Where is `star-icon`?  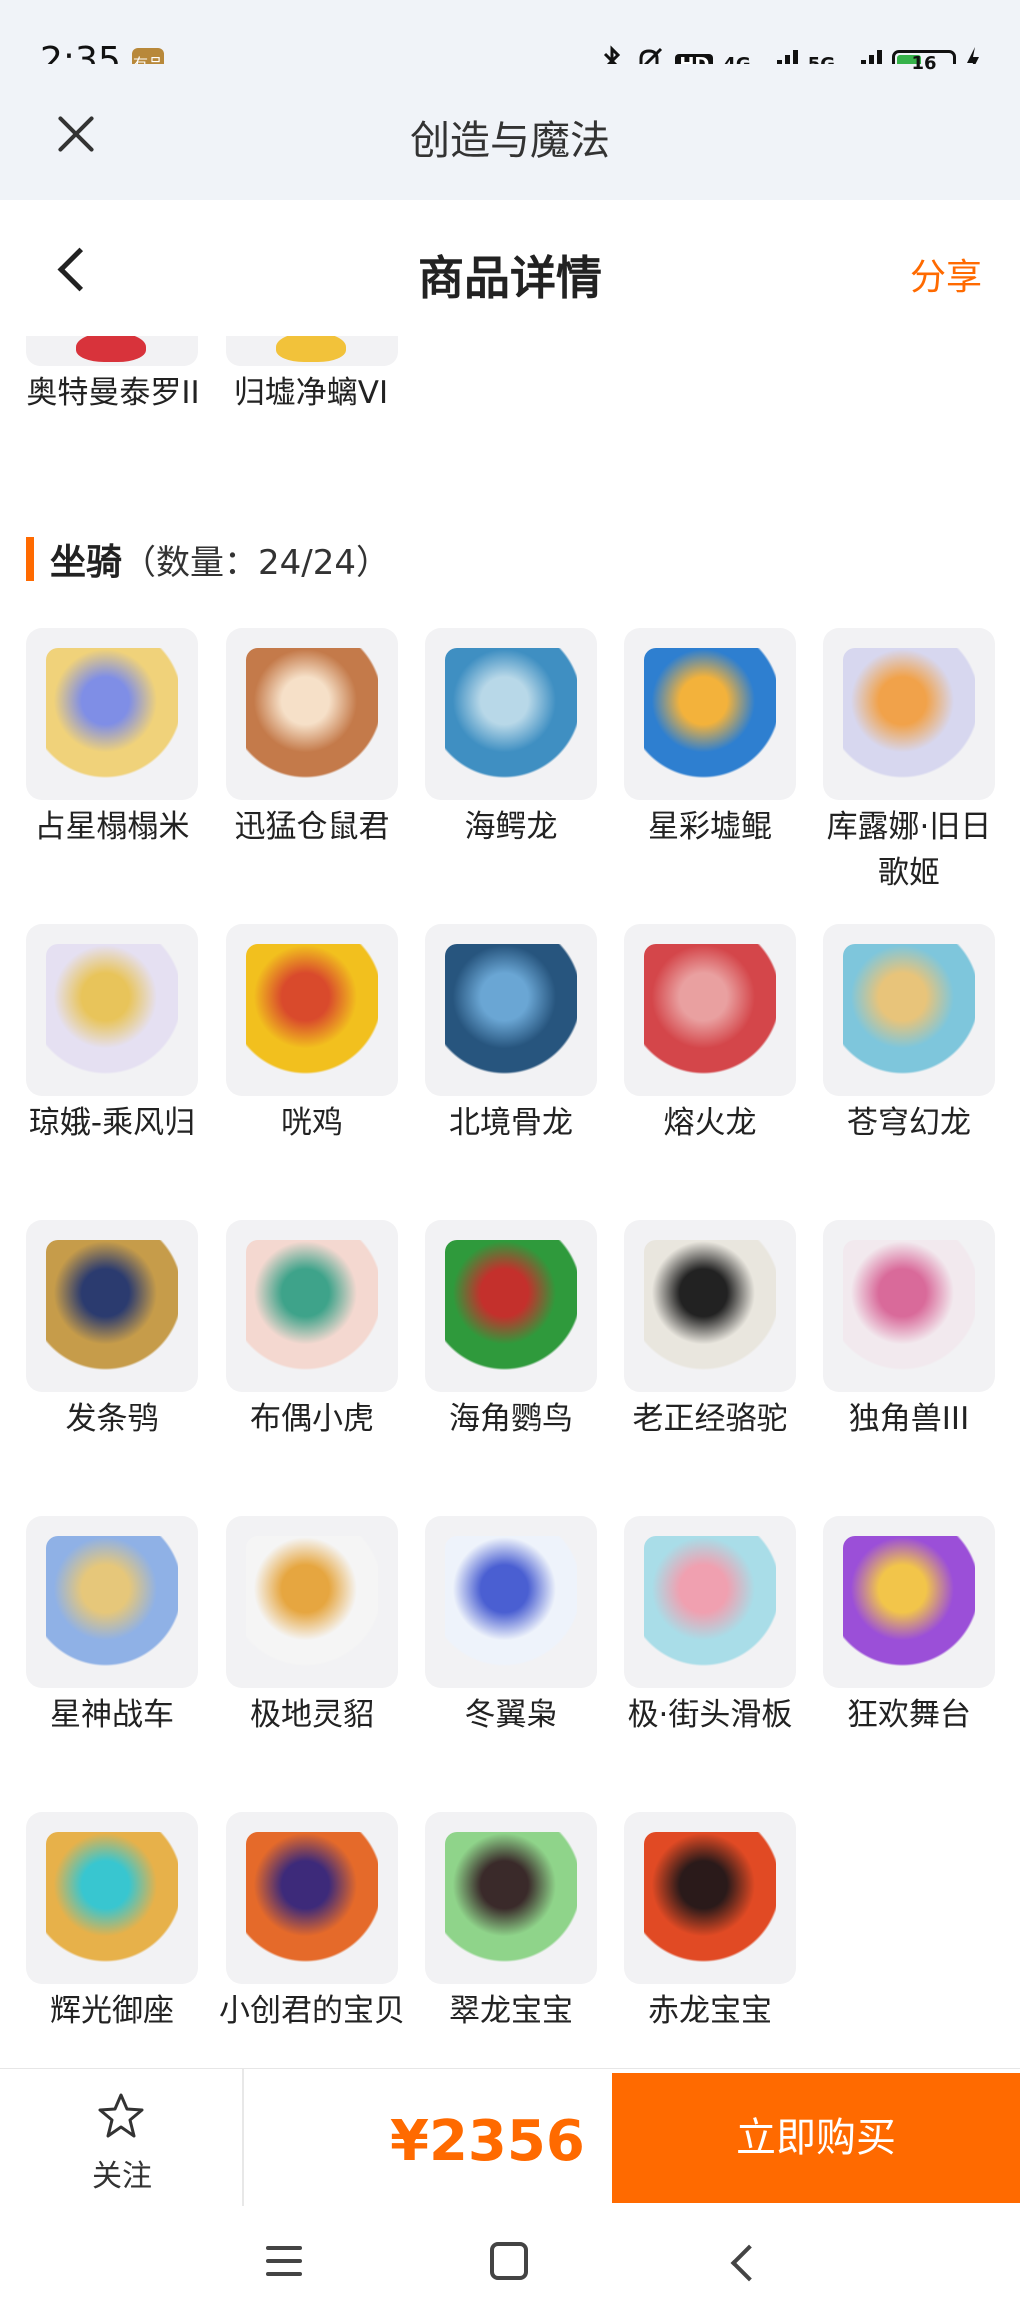 star-icon is located at coordinates (121, 2115).